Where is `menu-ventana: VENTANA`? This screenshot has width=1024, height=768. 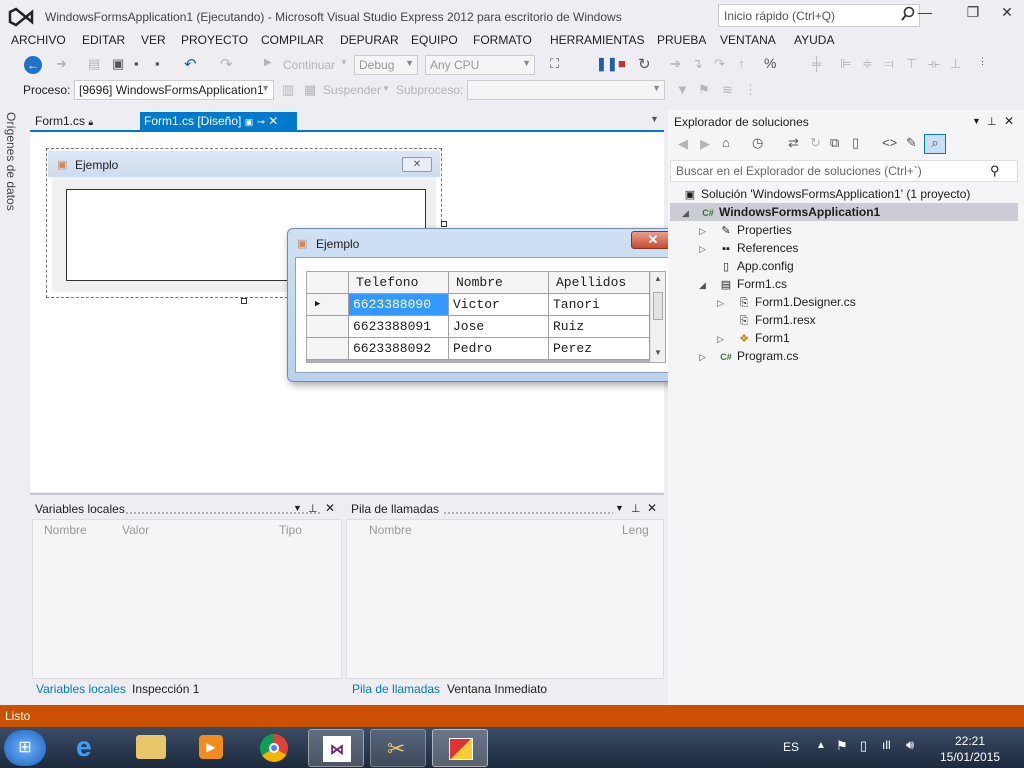
menu-ventana: VENTANA is located at coordinates (748, 40).